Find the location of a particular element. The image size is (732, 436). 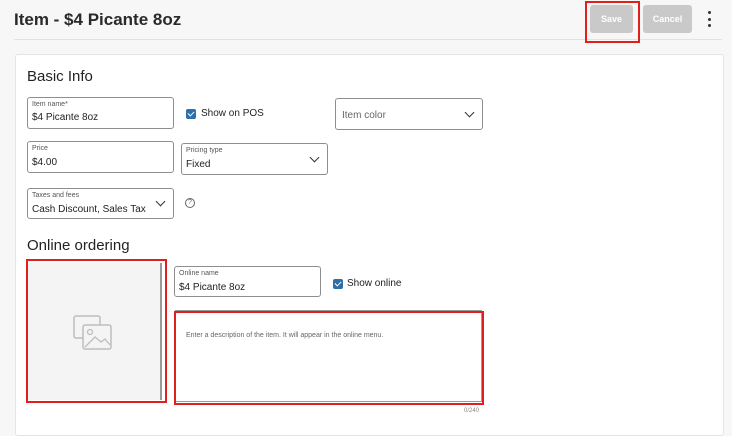

item-name-field: Item name* $4 Picante 8oz is located at coordinates (100, 113).